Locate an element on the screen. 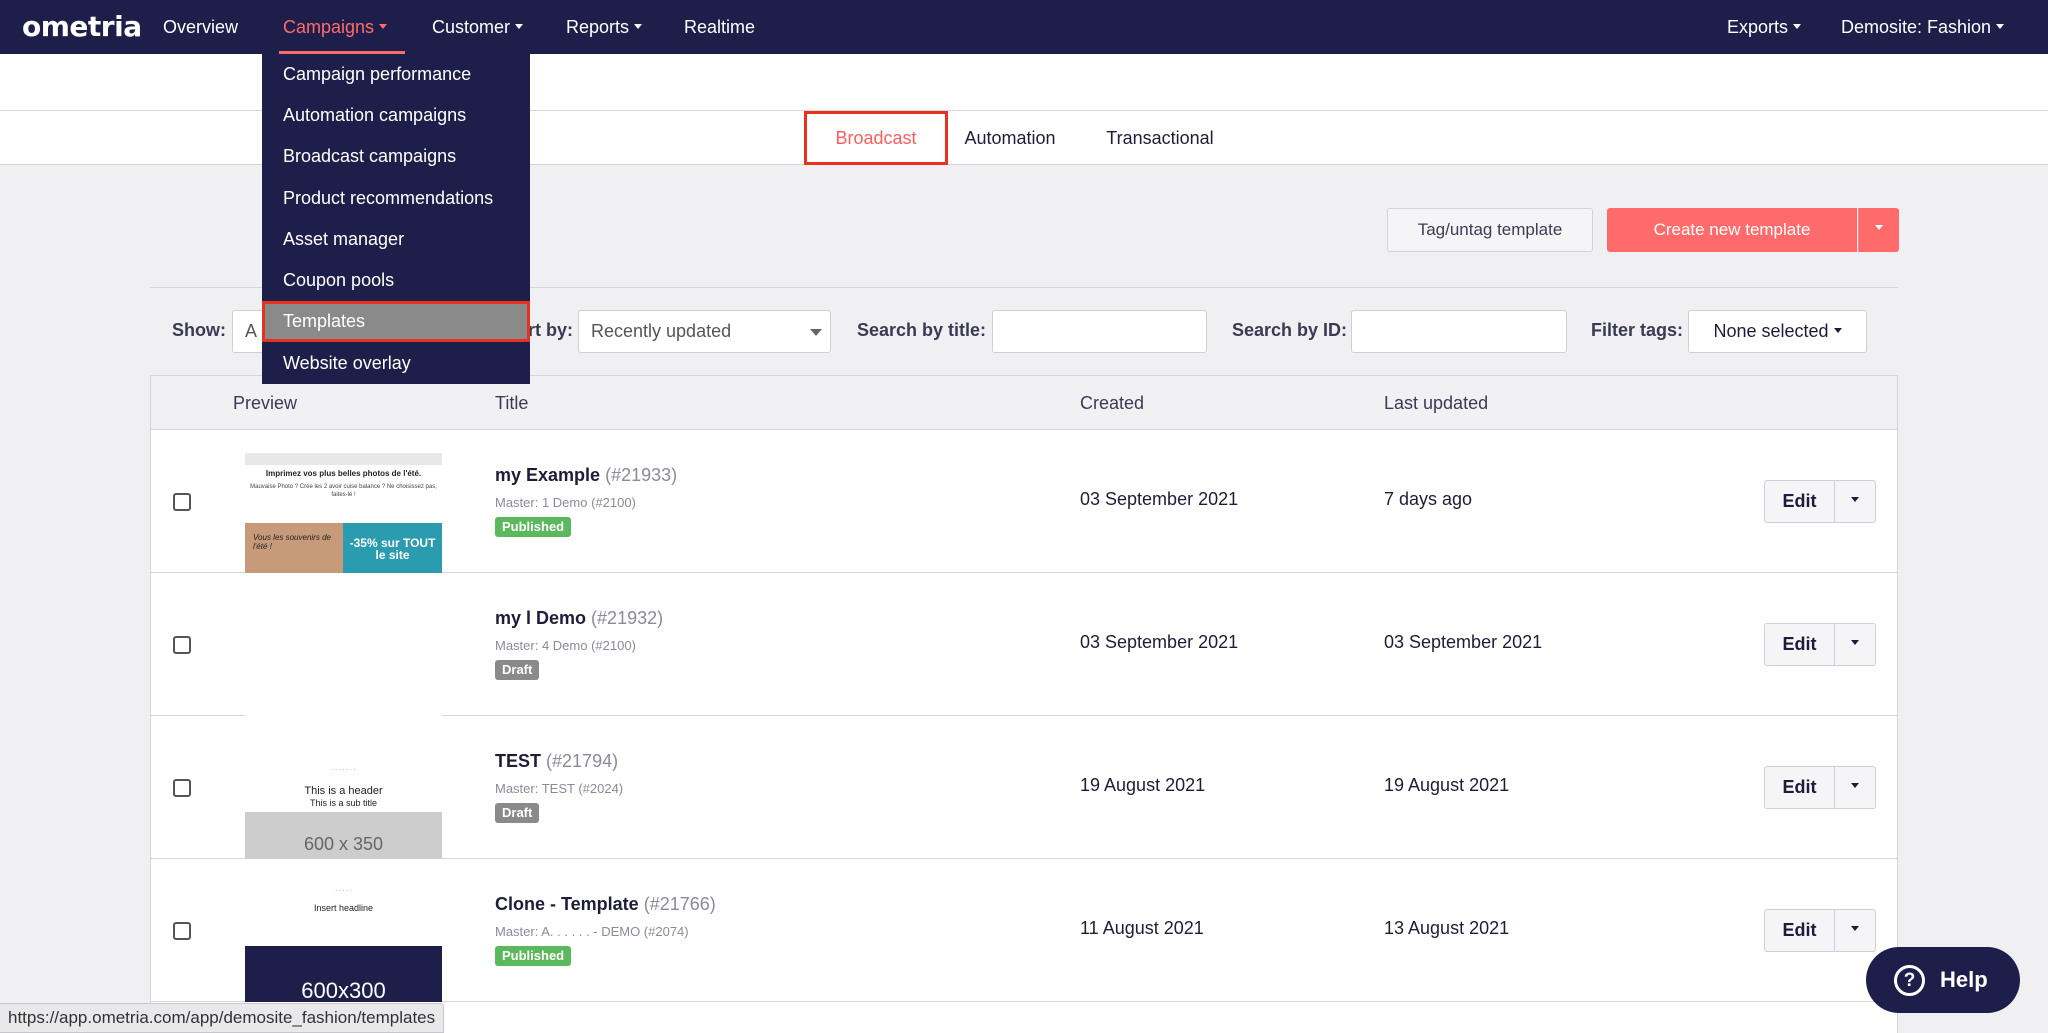  header-title: Title is located at coordinates (511, 403).